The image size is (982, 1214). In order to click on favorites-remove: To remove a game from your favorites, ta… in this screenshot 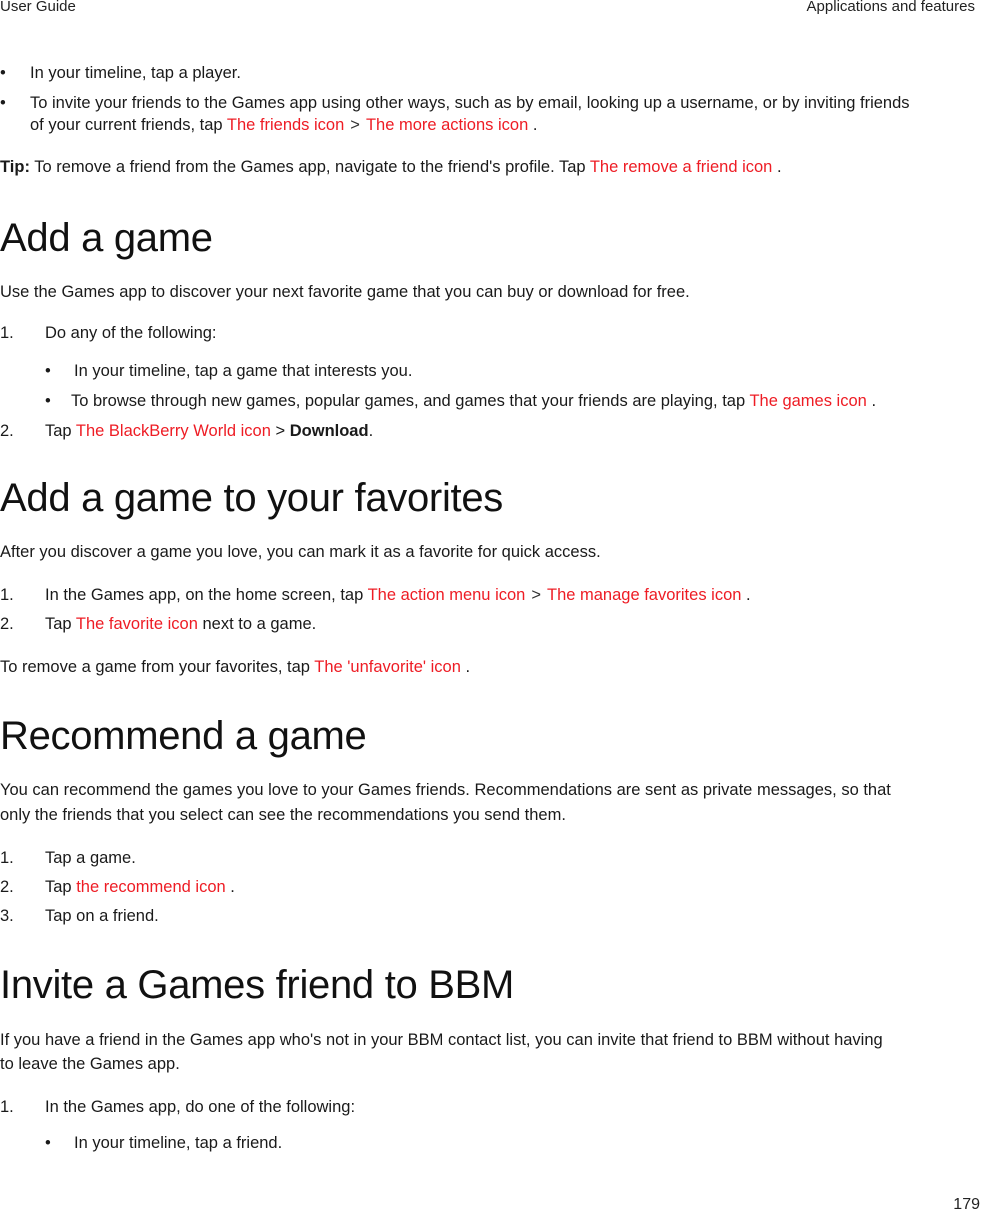, I will do `click(235, 667)`.